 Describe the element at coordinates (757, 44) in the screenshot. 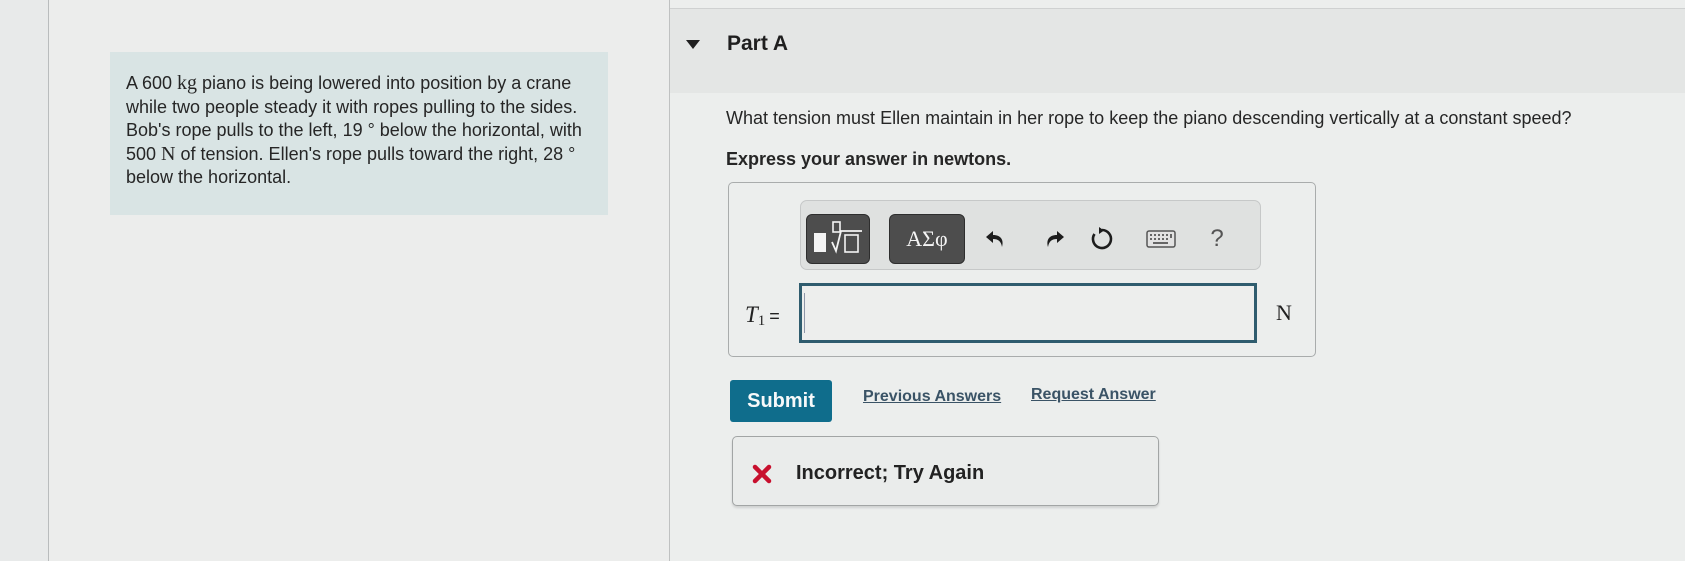

I see `part-title: Part A` at that location.